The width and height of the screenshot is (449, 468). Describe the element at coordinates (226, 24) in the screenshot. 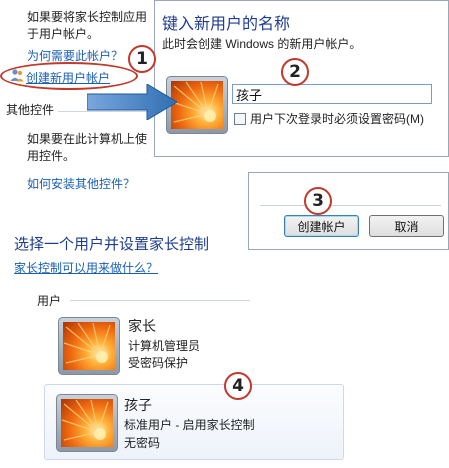

I see `dialog-title: 键入新用户的名称` at that location.